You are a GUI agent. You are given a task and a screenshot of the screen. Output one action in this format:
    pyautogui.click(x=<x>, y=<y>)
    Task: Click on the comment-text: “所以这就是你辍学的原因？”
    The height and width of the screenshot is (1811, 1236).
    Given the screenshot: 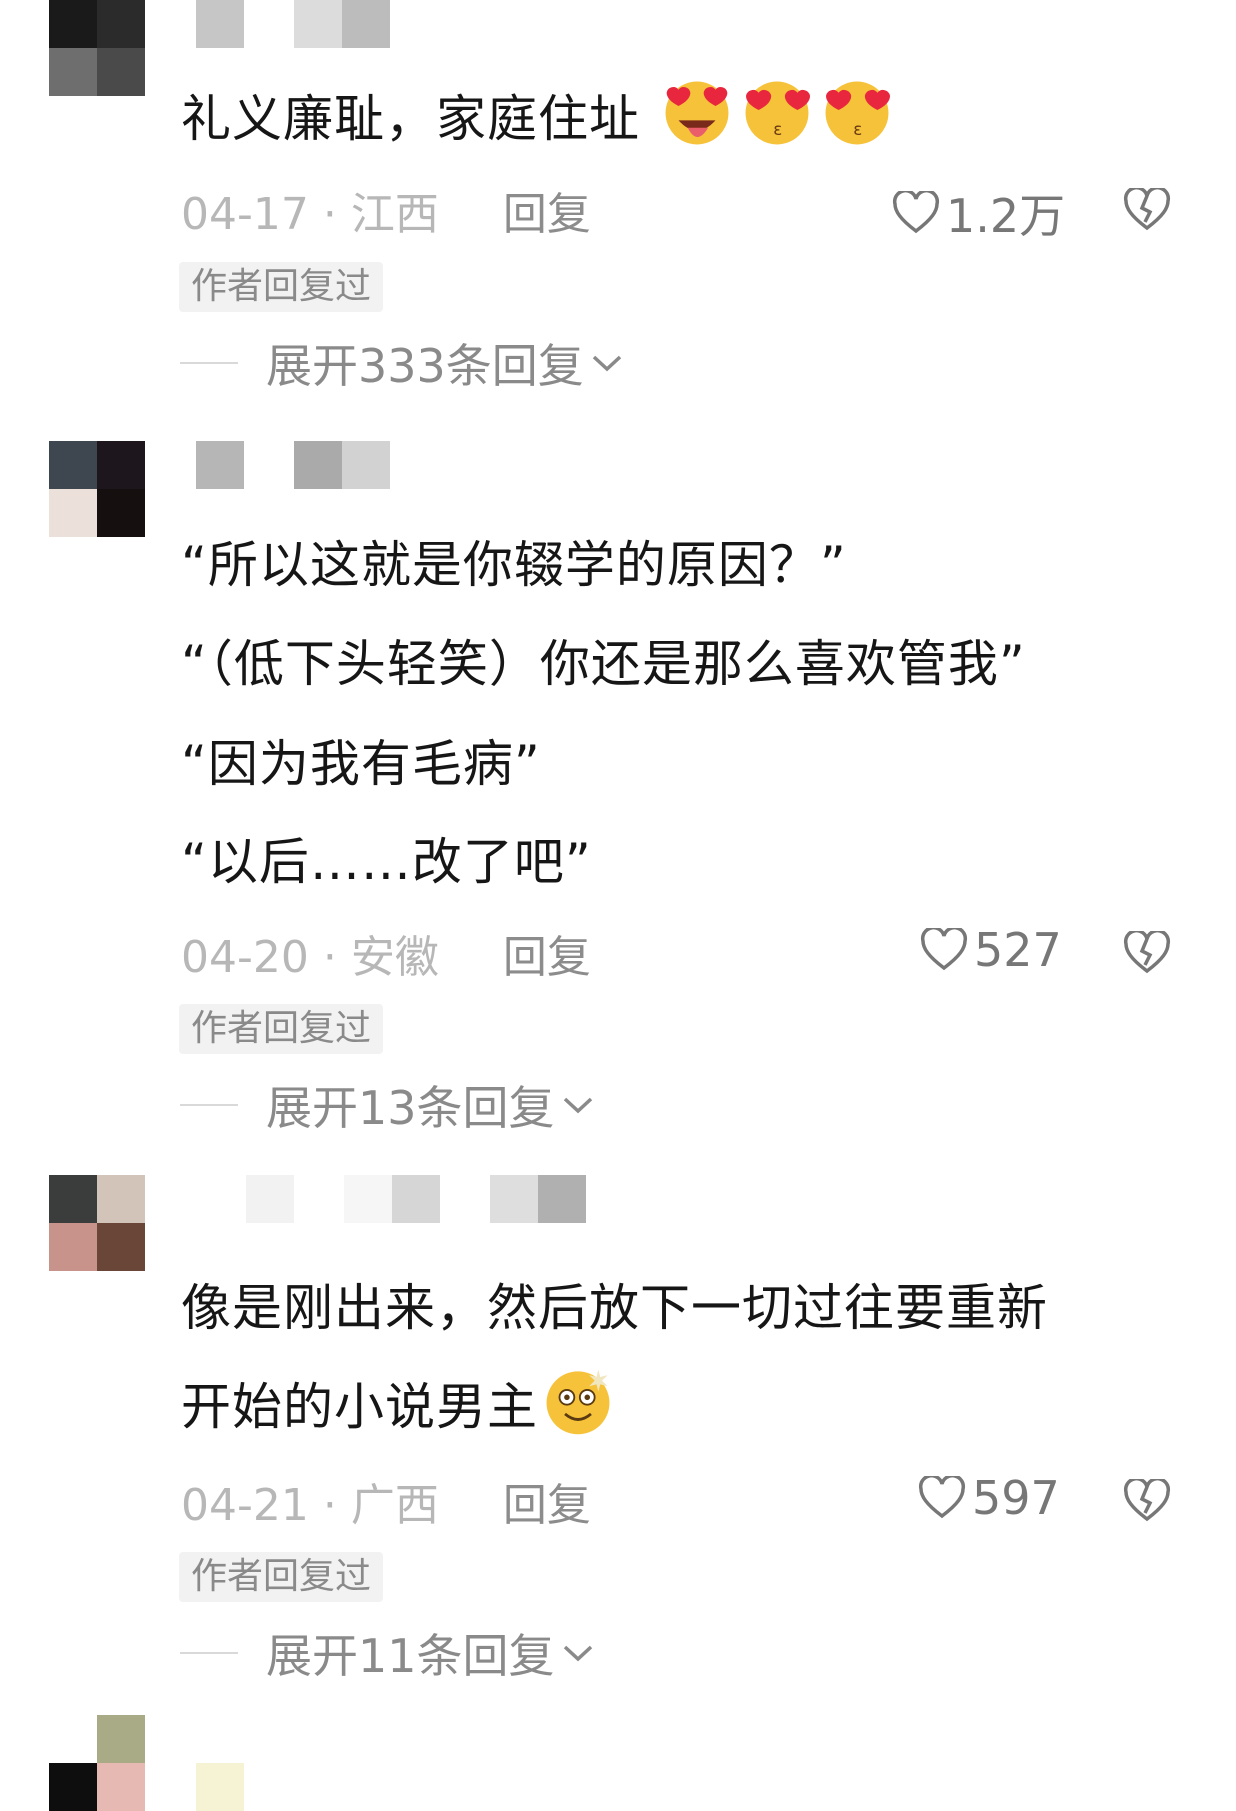 What is the action you would take?
    pyautogui.click(x=514, y=565)
    